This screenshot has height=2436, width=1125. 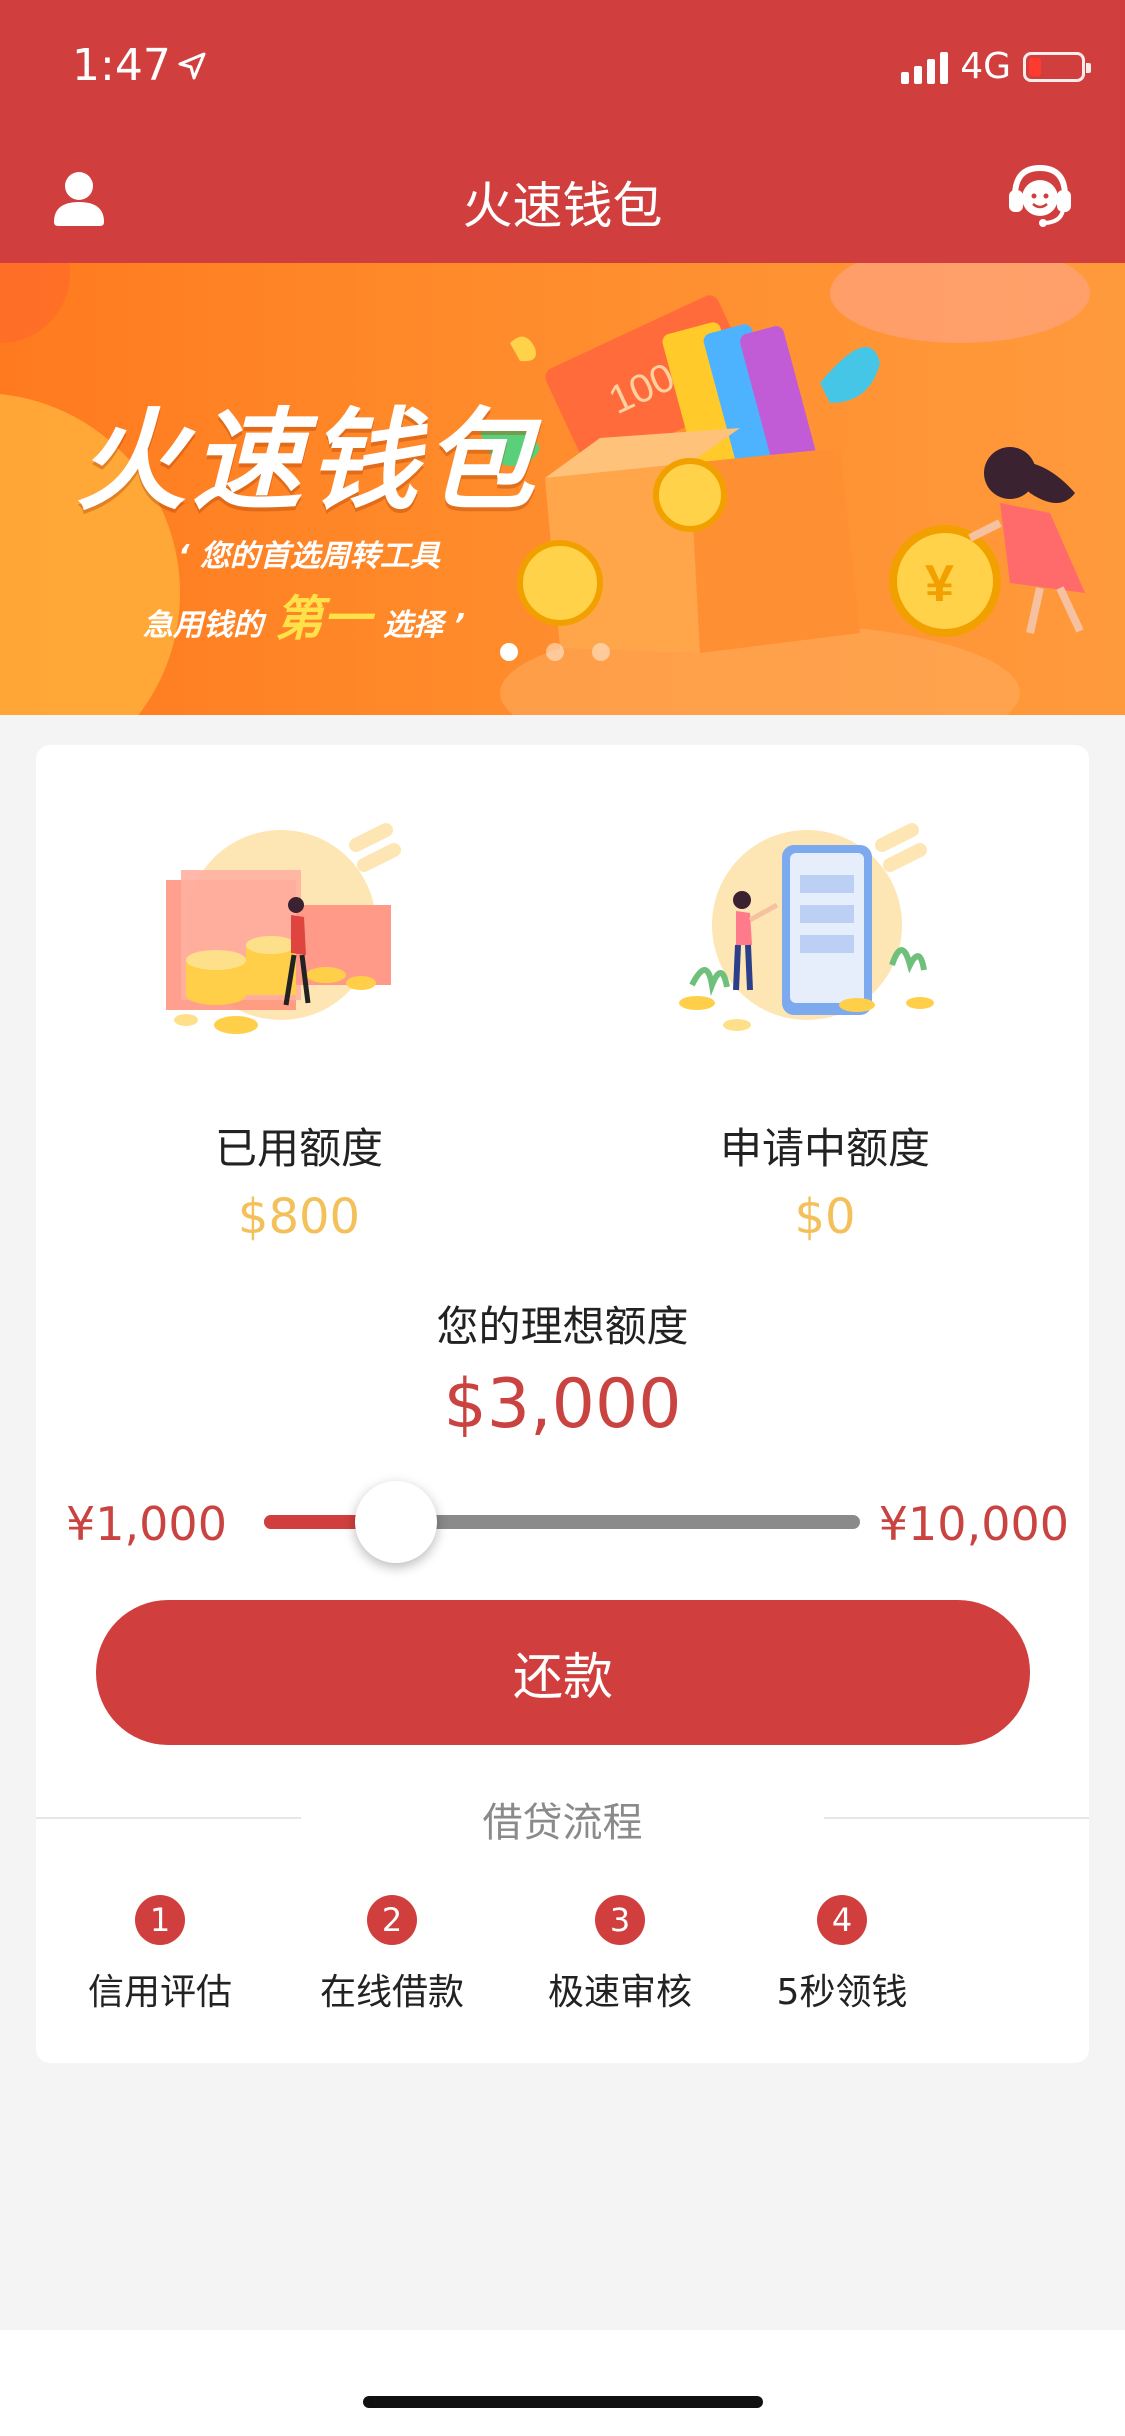 I want to click on step-number-badge: 4, so click(x=842, y=1920).